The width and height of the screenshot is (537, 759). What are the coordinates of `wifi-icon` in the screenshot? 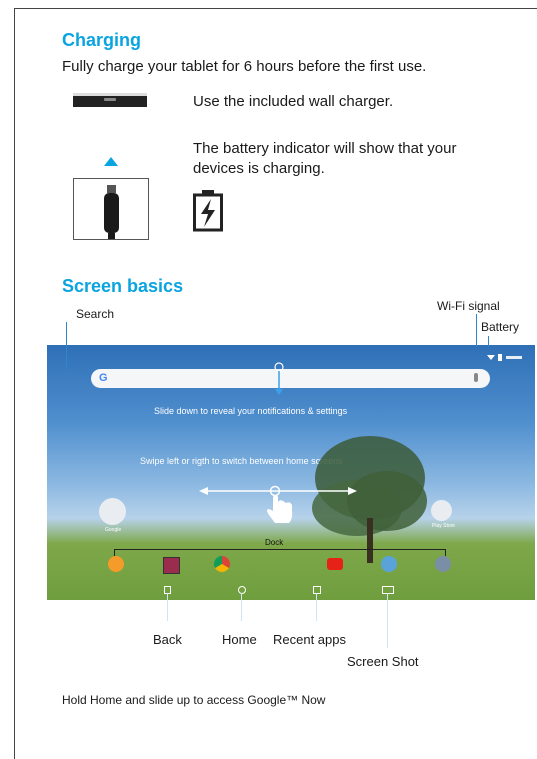 It's located at (491, 357).